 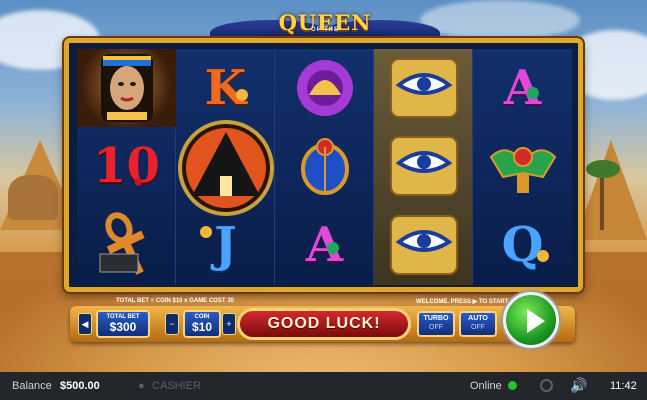 I want to click on palm-tree, so click(x=602, y=200).